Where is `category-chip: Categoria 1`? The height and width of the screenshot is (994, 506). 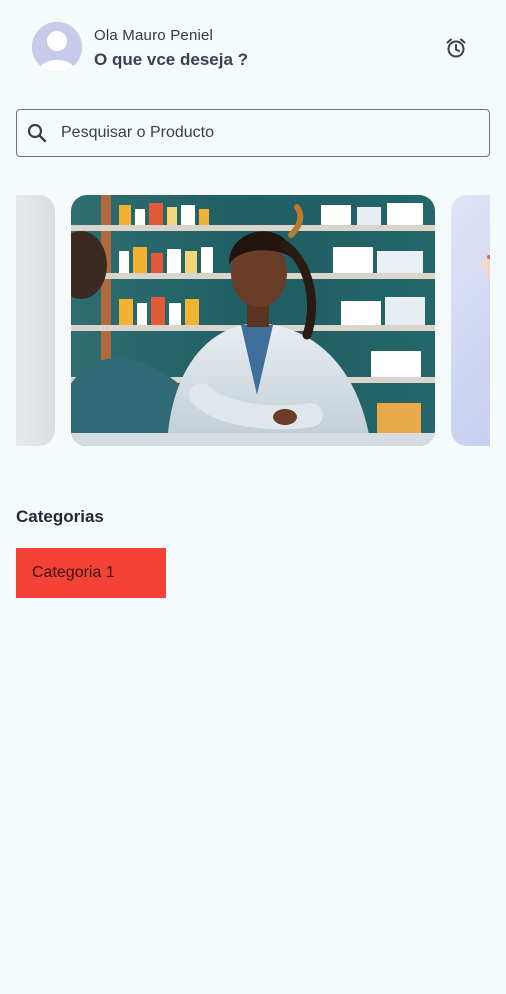 category-chip: Categoria 1 is located at coordinates (91, 573).